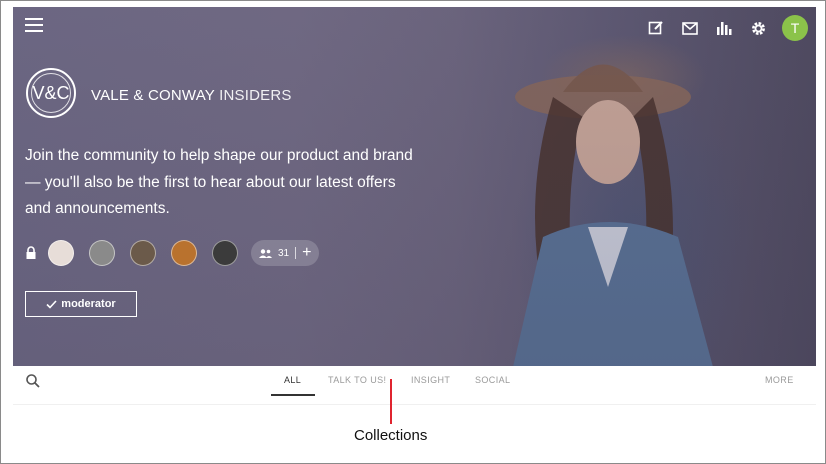 This screenshot has width=826, height=464. What do you see at coordinates (779, 380) in the screenshot?
I see `tab-more: MORE` at bounding box center [779, 380].